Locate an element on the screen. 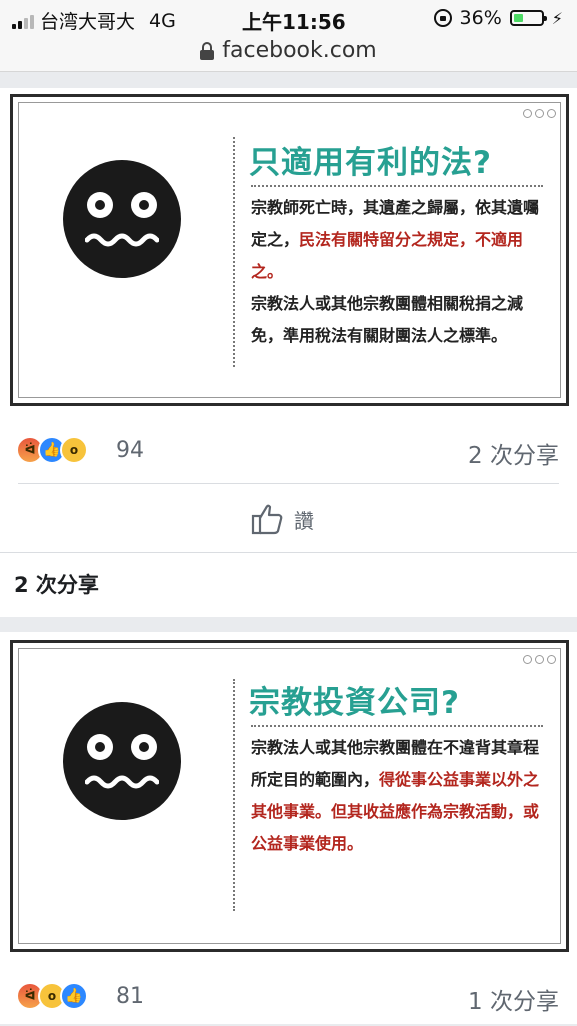 Image resolution: width=577 pixels, height=1026 pixels. action-bar: 讚 is located at coordinates (288, 518).